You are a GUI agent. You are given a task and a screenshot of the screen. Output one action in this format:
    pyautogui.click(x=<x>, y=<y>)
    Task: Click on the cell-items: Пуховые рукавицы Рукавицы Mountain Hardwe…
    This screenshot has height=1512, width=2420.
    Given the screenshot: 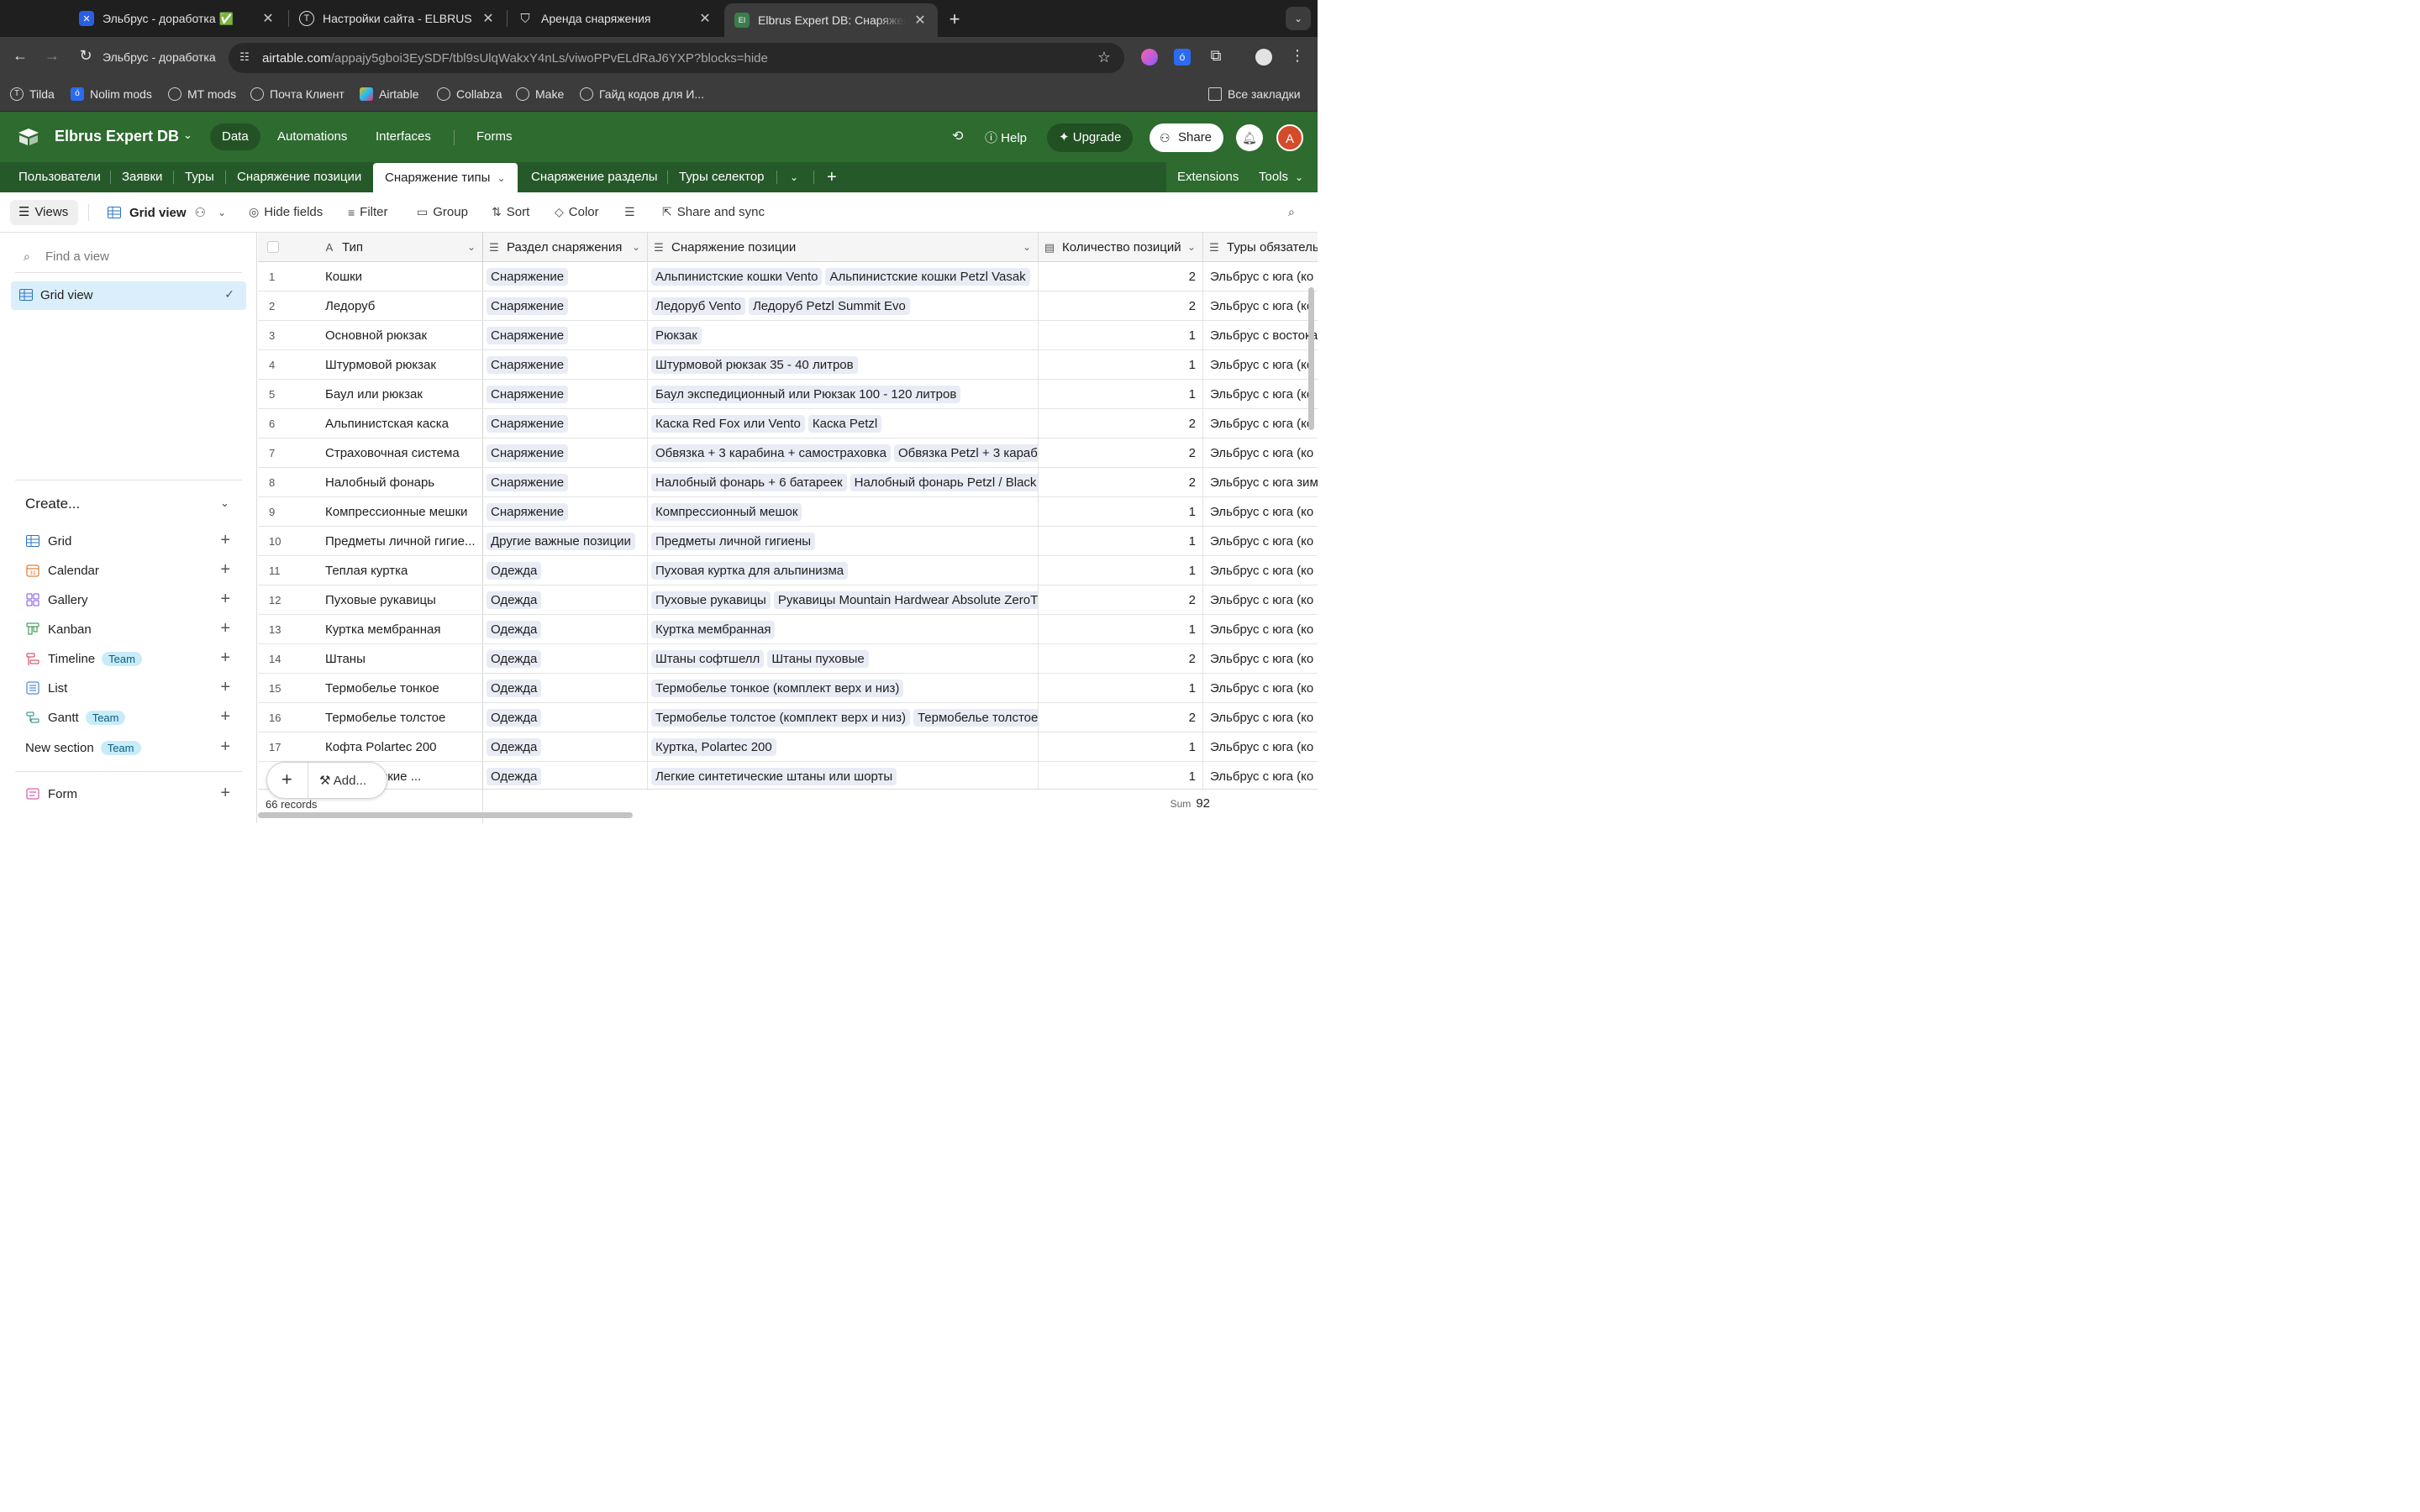 What is the action you would take?
    pyautogui.click(x=843, y=599)
    